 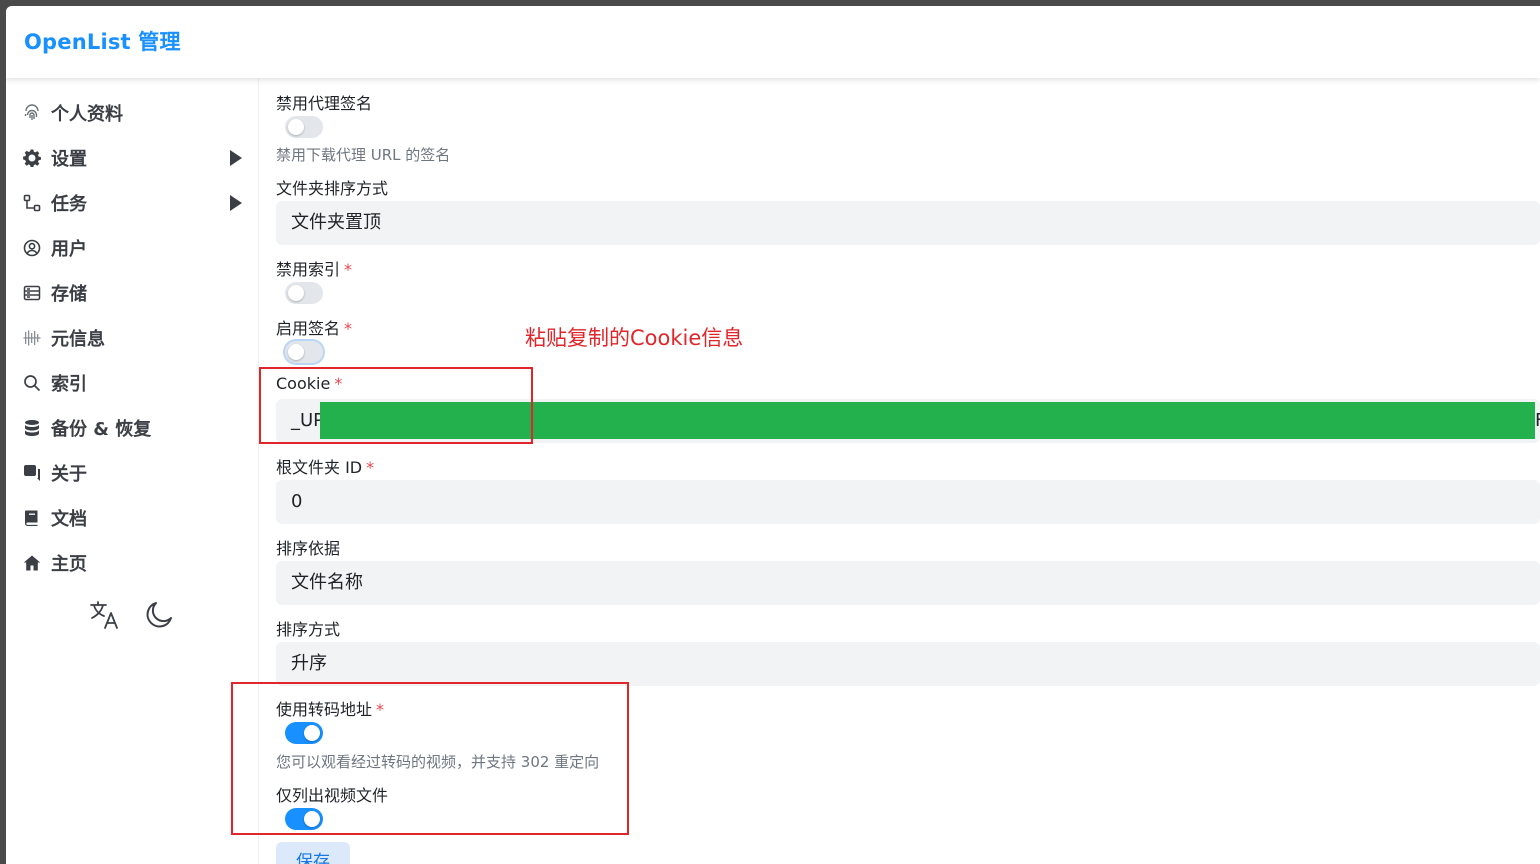 What do you see at coordinates (634, 338) in the screenshot?
I see `cookie-annotation-text: 粘贴复制的Cookie信息` at bounding box center [634, 338].